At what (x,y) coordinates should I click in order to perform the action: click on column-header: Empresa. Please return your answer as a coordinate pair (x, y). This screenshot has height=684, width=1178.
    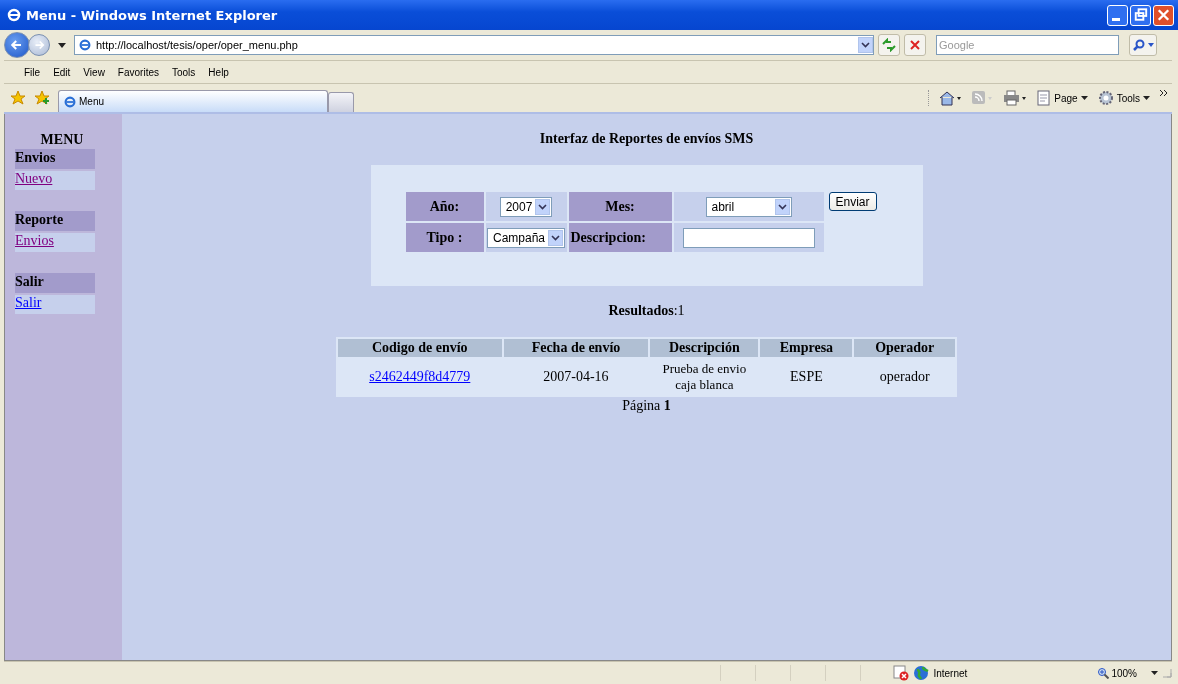
    Looking at the image, I should click on (806, 348).